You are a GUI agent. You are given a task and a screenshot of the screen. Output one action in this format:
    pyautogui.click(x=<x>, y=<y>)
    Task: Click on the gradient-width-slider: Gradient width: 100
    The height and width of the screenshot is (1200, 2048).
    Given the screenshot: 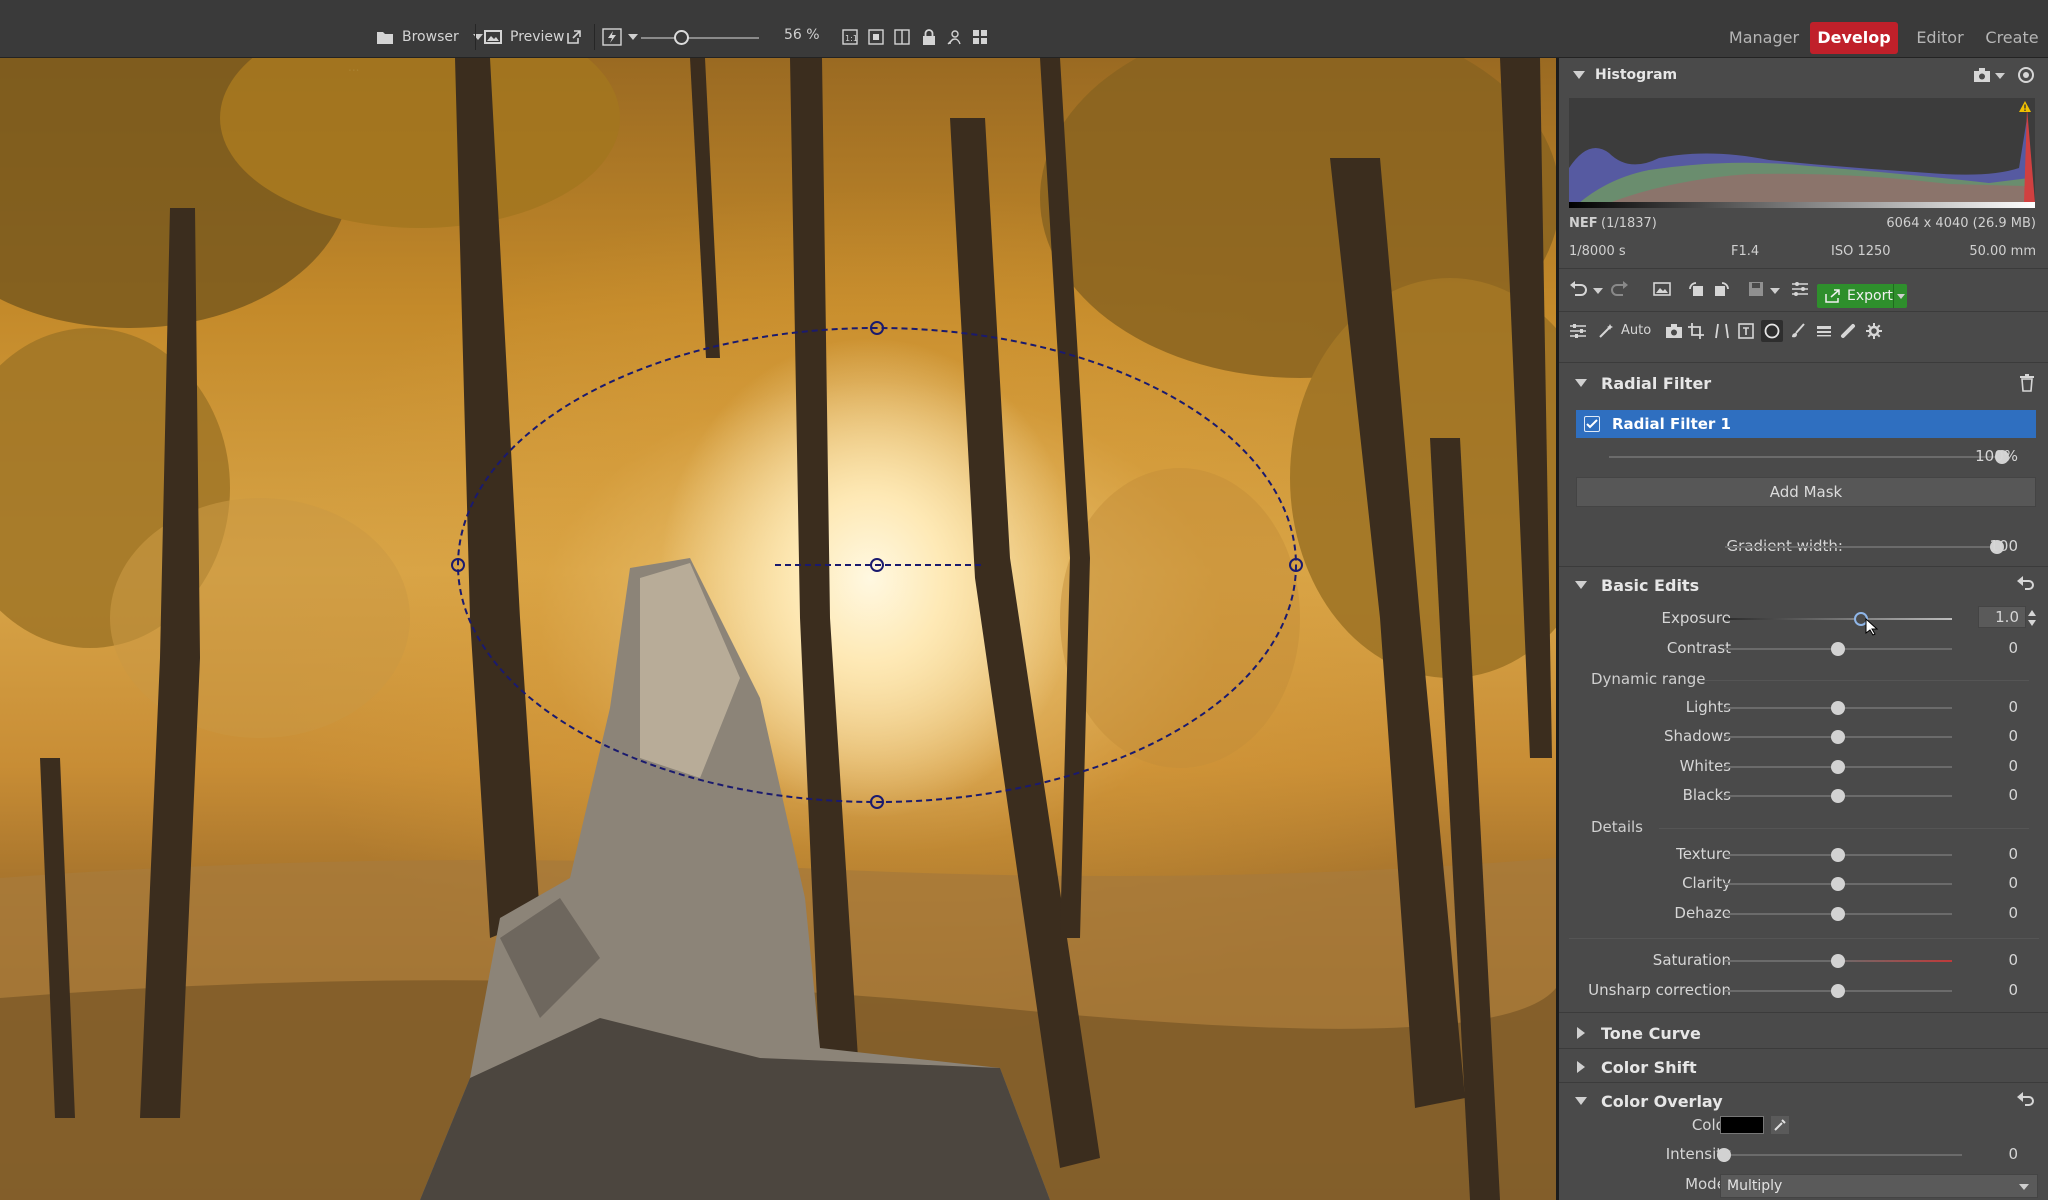 What is the action you would take?
    pyautogui.click(x=1803, y=547)
    